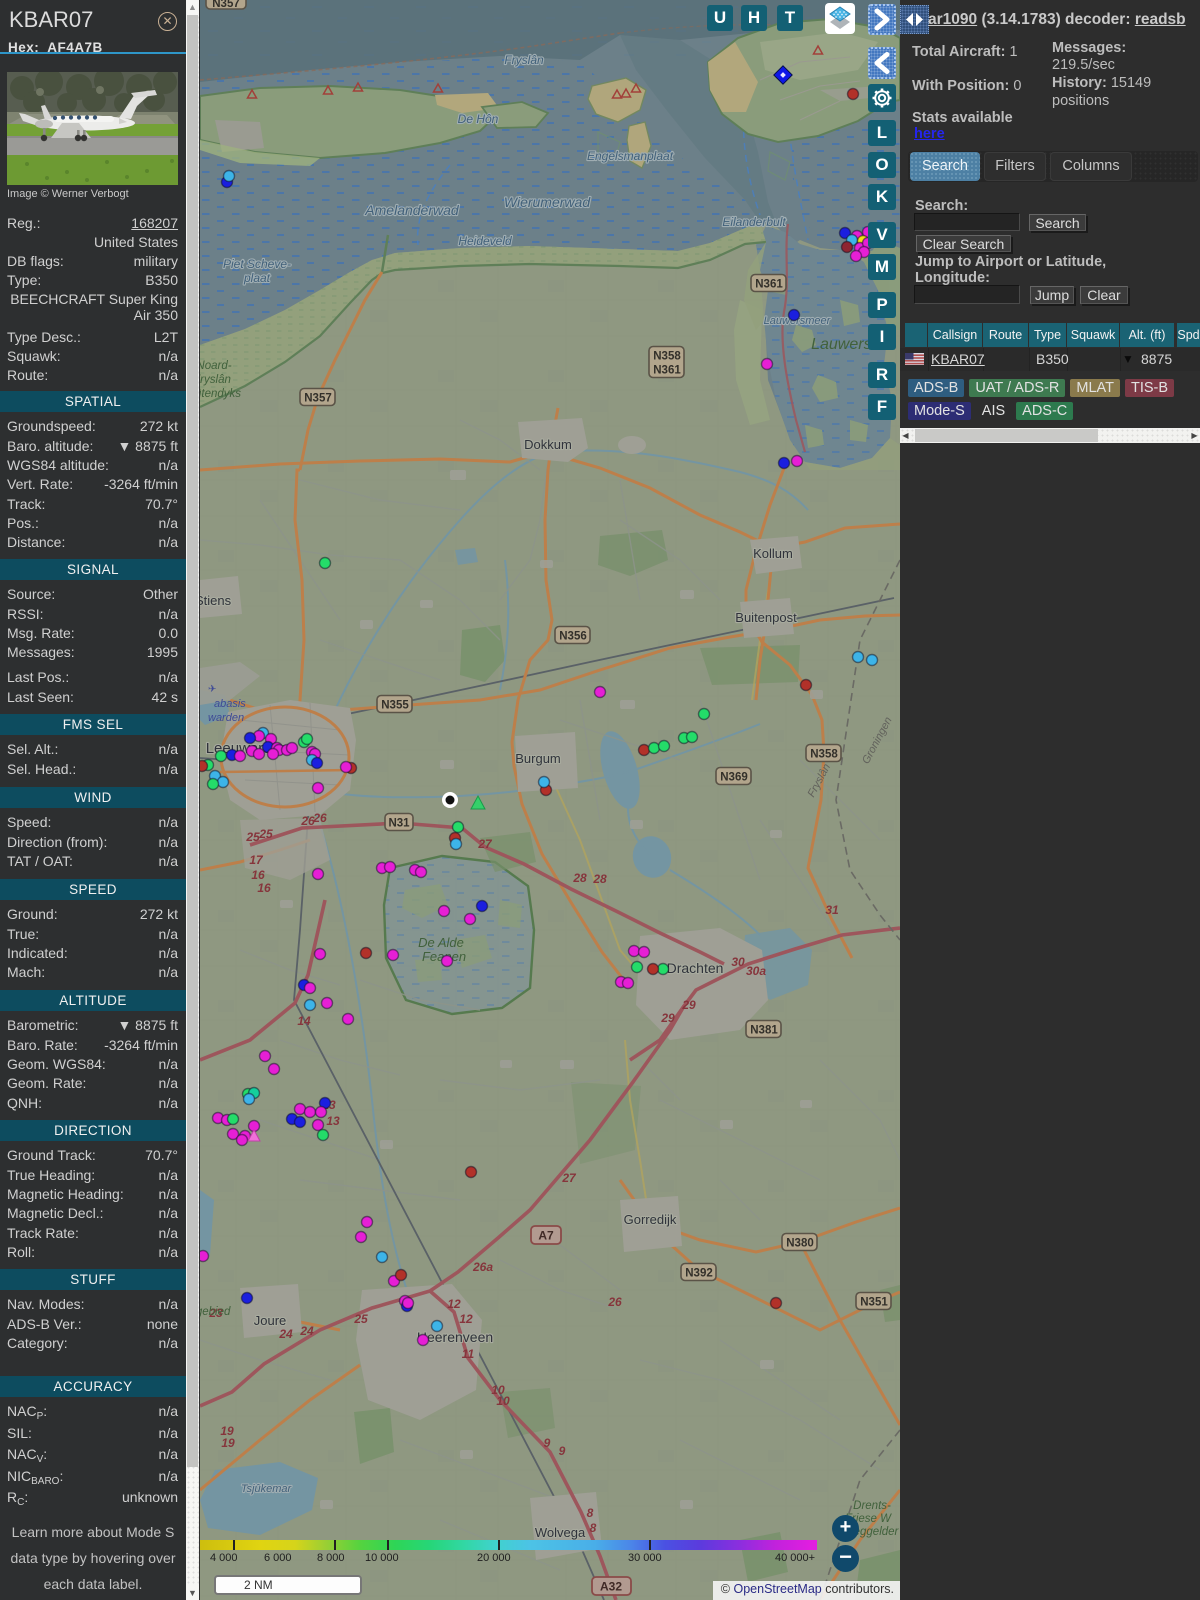 Image resolution: width=1200 pixels, height=1600 pixels. Describe the element at coordinates (468, 1354) in the screenshot. I see `svg-text: 11` at that location.